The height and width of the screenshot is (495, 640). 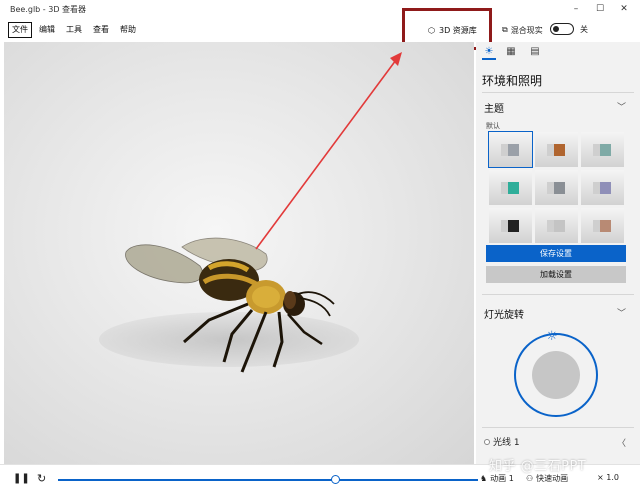 I want to click on dial-knob, so click(x=556, y=375).